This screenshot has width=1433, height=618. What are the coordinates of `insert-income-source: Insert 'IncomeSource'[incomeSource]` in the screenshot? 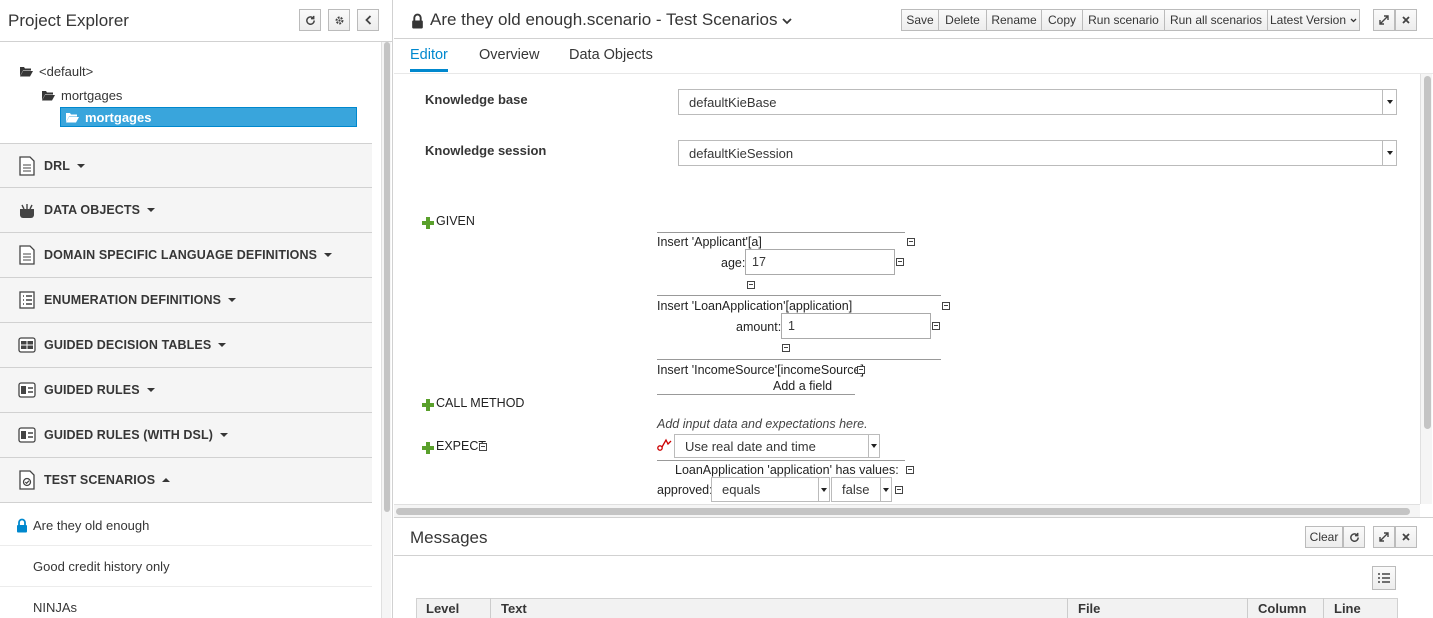 It's located at (760, 370).